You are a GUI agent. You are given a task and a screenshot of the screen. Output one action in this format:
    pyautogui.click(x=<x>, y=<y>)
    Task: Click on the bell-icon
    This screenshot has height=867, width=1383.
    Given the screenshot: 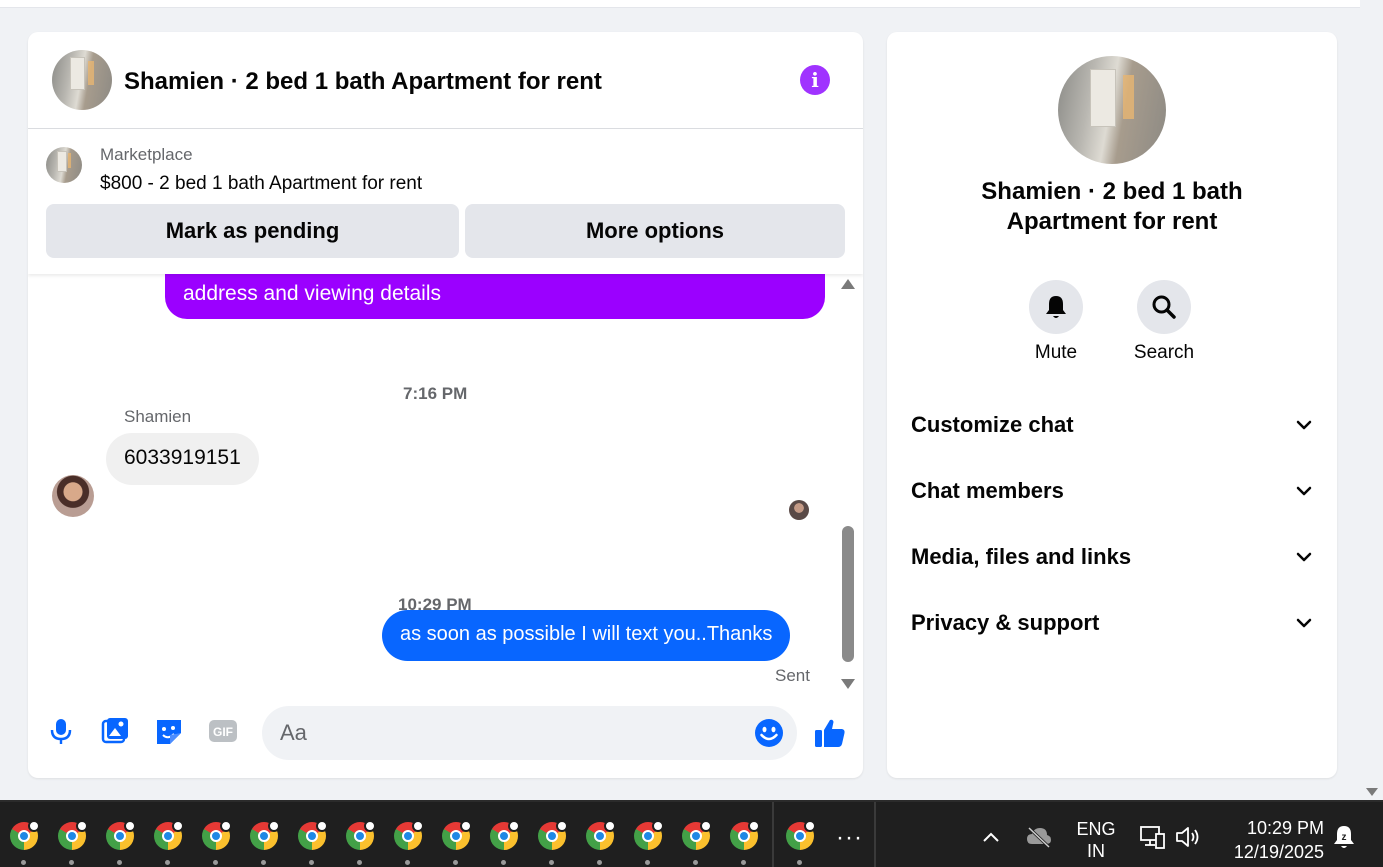 What is the action you would take?
    pyautogui.click(x=1056, y=307)
    